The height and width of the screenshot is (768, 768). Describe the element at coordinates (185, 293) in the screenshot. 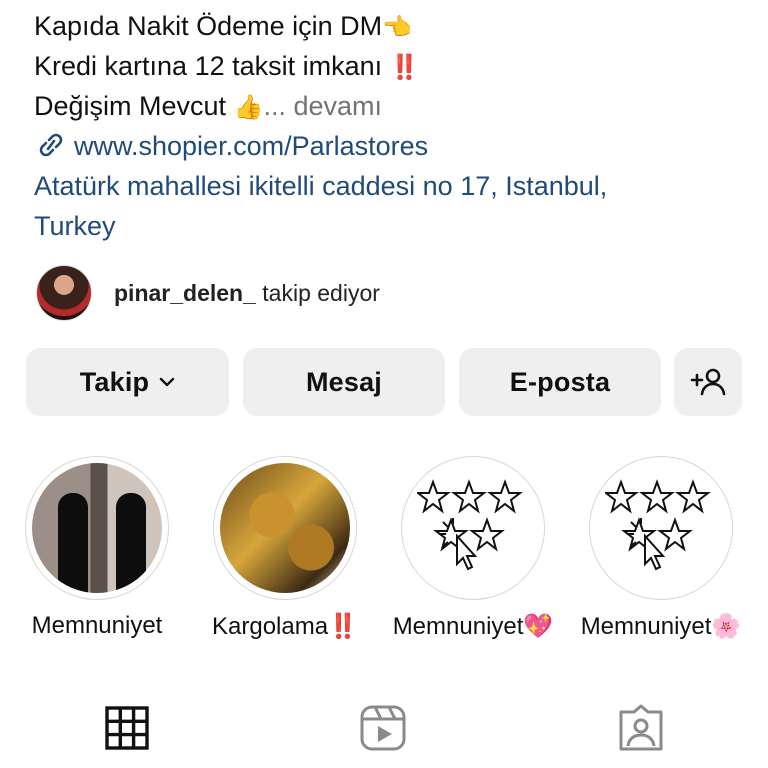

I see `follower-username: pinar_delen_` at that location.